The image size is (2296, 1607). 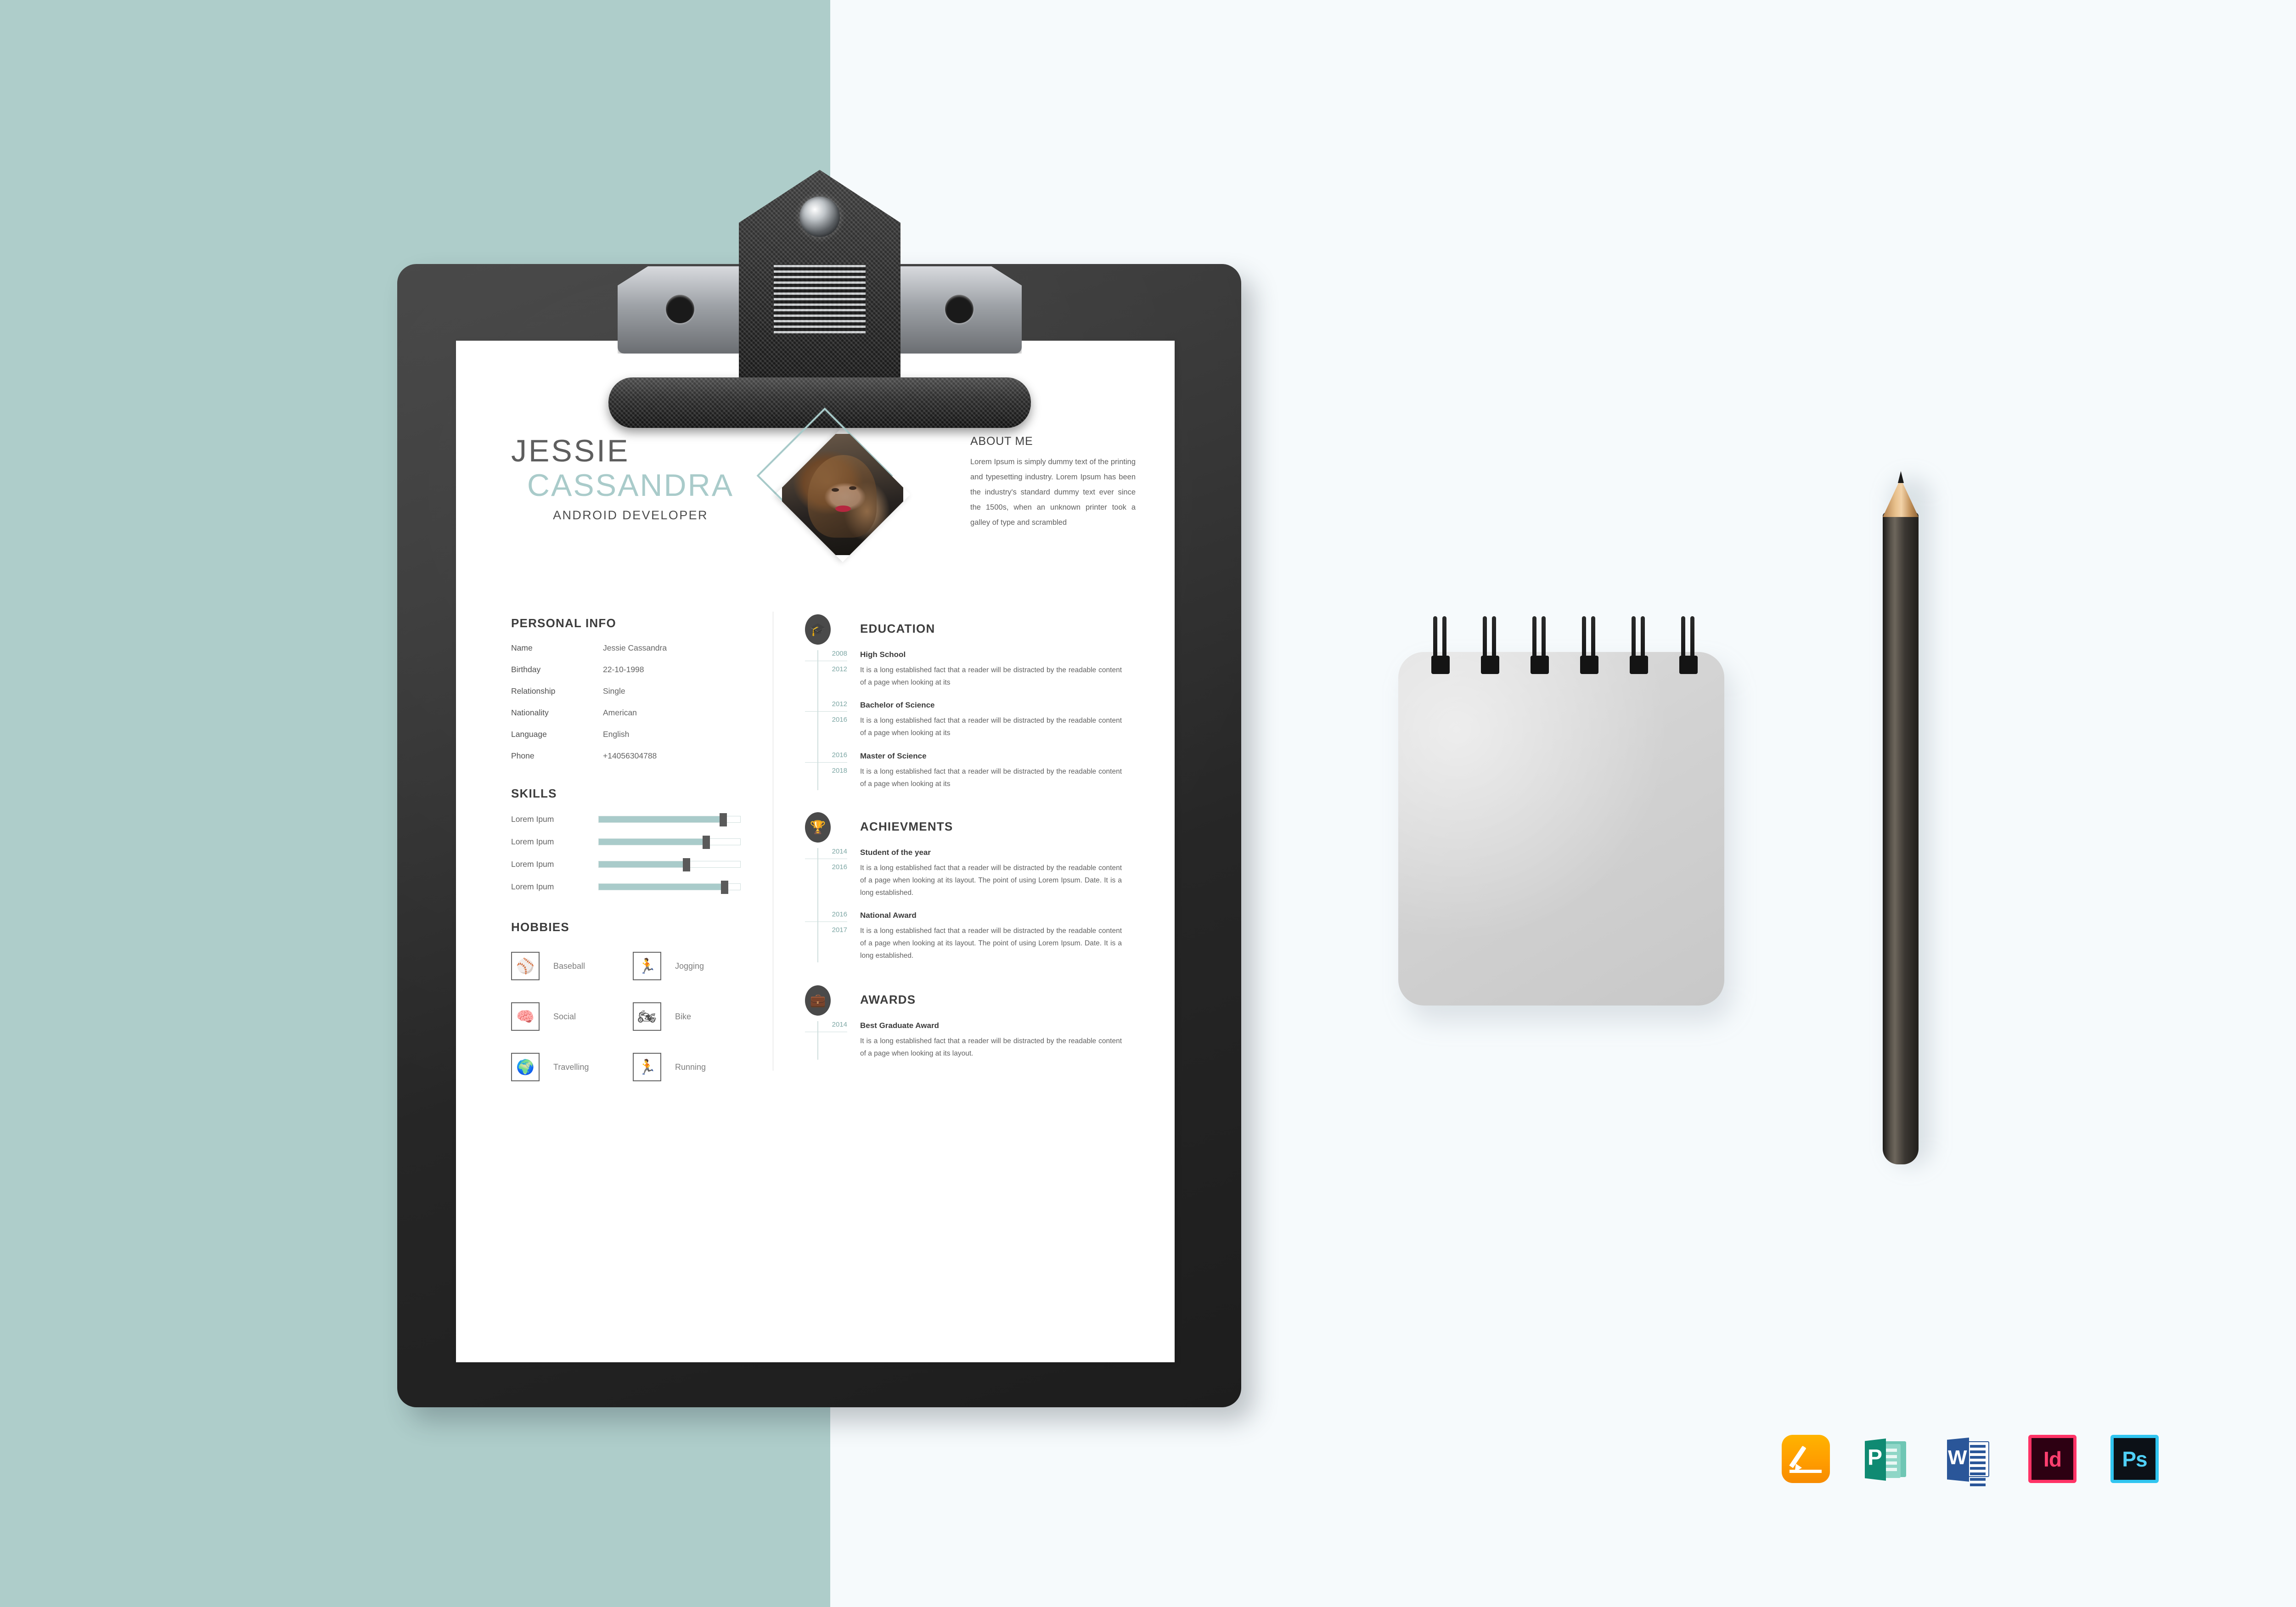 I want to click on timeline-years: 2014, so click(x=826, y=1026).